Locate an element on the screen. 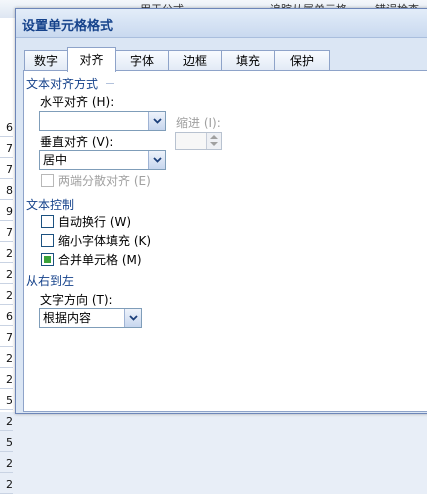  spin-down-icon is located at coordinates (214, 144).